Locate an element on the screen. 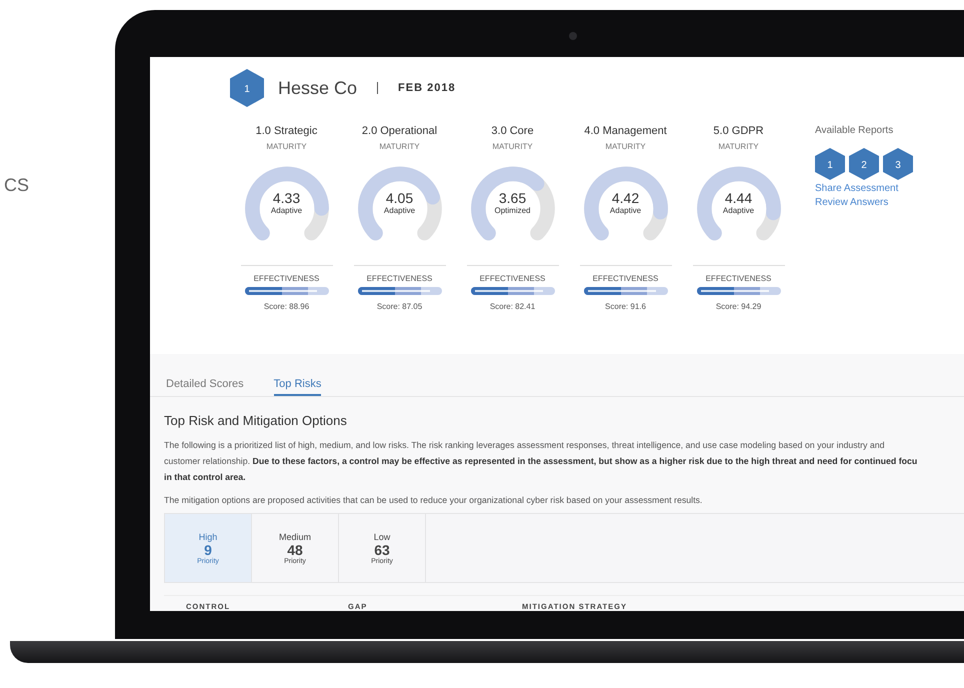  category-title: 2.0 Operational is located at coordinates (400, 131).